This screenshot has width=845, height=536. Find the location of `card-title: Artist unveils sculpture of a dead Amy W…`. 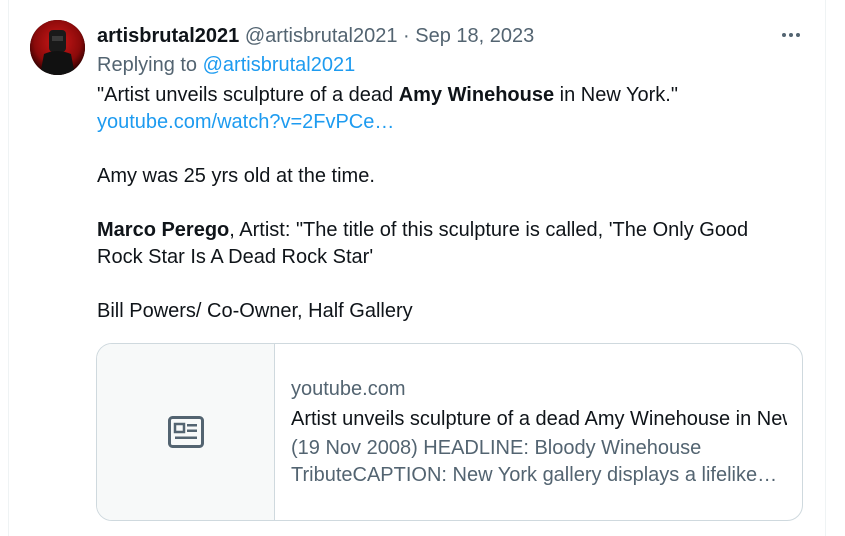

card-title: Artist unveils sculpture of a dead Amy W… is located at coordinates (539, 419).